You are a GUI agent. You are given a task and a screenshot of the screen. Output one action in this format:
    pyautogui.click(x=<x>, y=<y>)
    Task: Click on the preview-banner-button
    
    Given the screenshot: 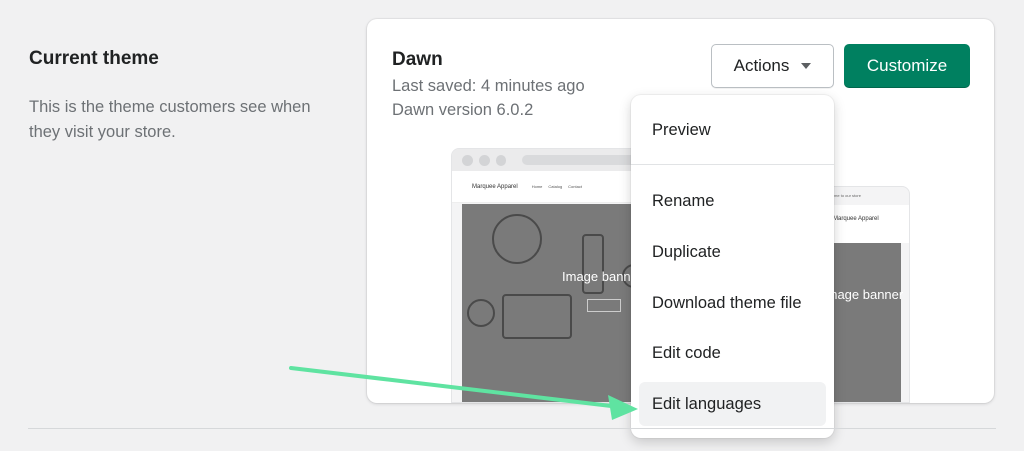 What is the action you would take?
    pyautogui.click(x=604, y=305)
    